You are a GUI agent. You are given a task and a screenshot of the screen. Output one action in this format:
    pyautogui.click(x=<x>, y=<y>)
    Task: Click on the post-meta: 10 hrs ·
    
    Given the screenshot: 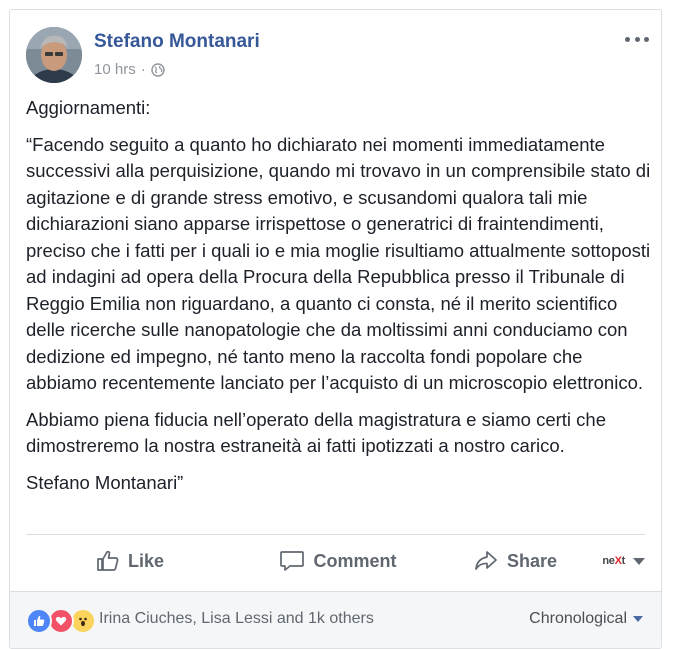 What is the action you would take?
    pyautogui.click(x=129, y=69)
    